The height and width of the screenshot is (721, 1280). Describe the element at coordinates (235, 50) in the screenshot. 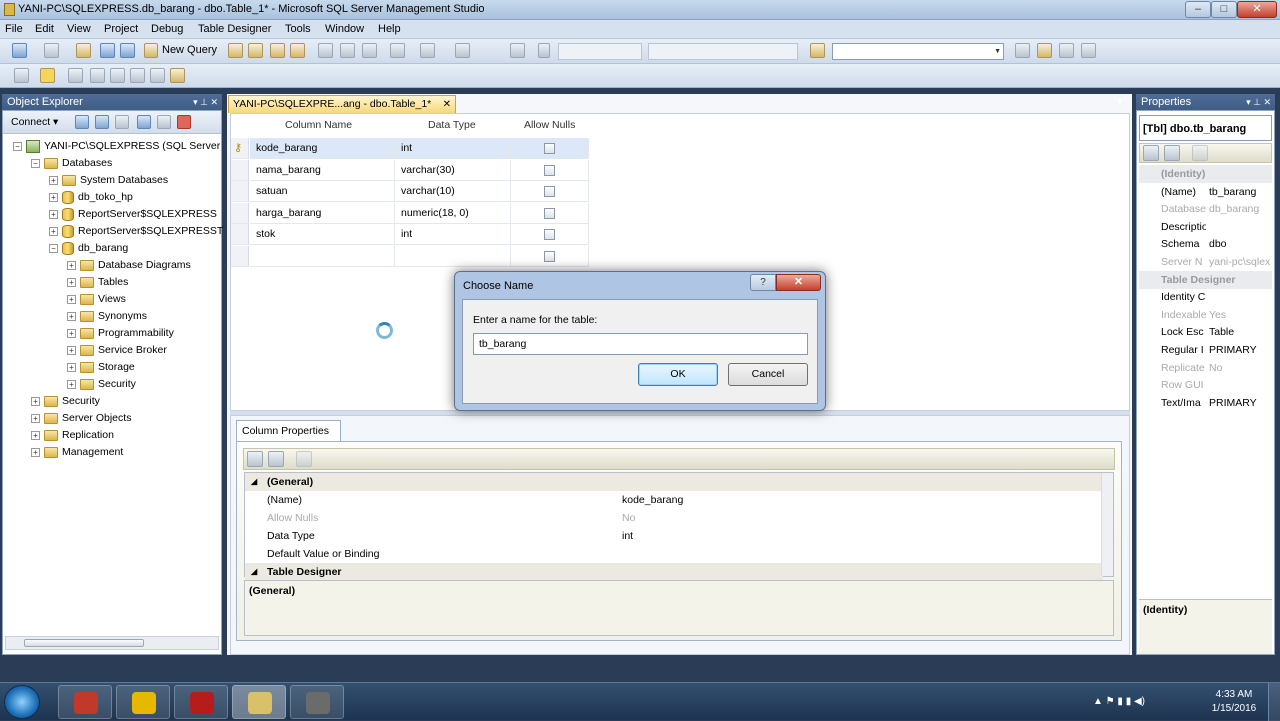

I see `database-engine-query-icon` at that location.